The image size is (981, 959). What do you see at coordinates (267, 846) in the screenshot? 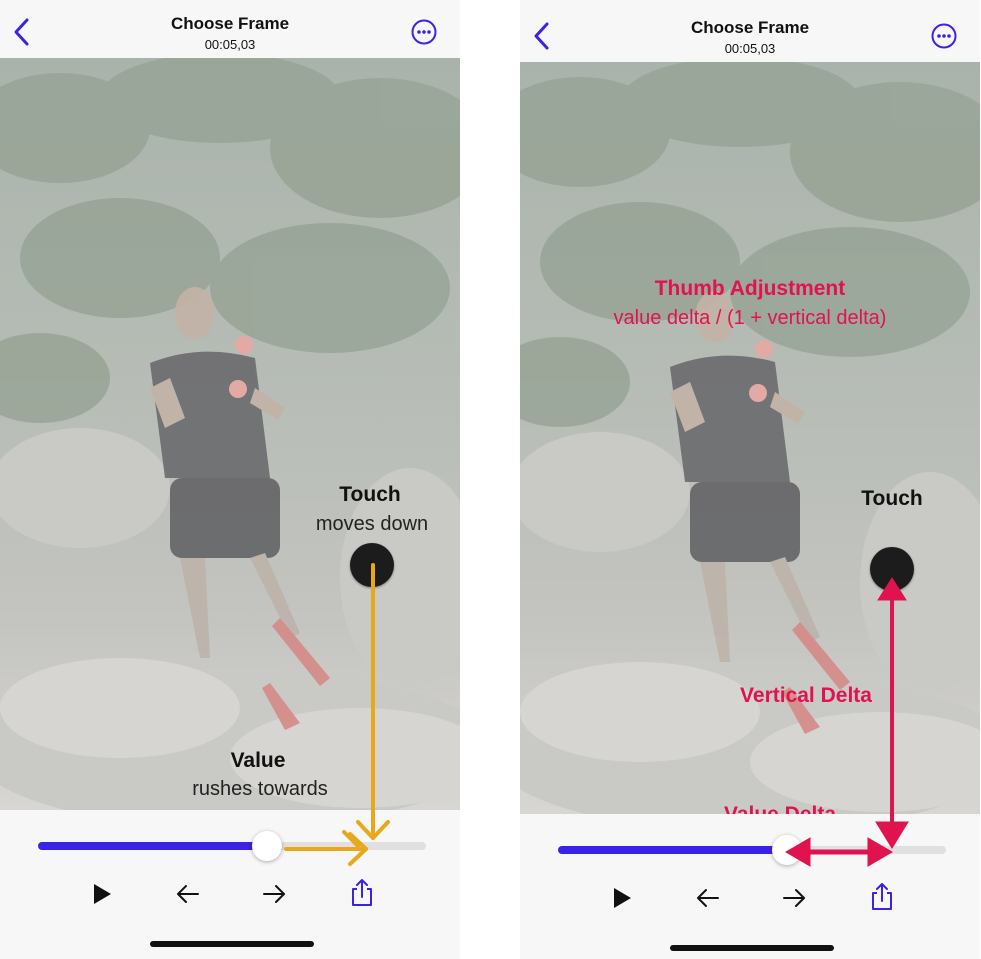
I see `frame-slider-thumb` at bounding box center [267, 846].